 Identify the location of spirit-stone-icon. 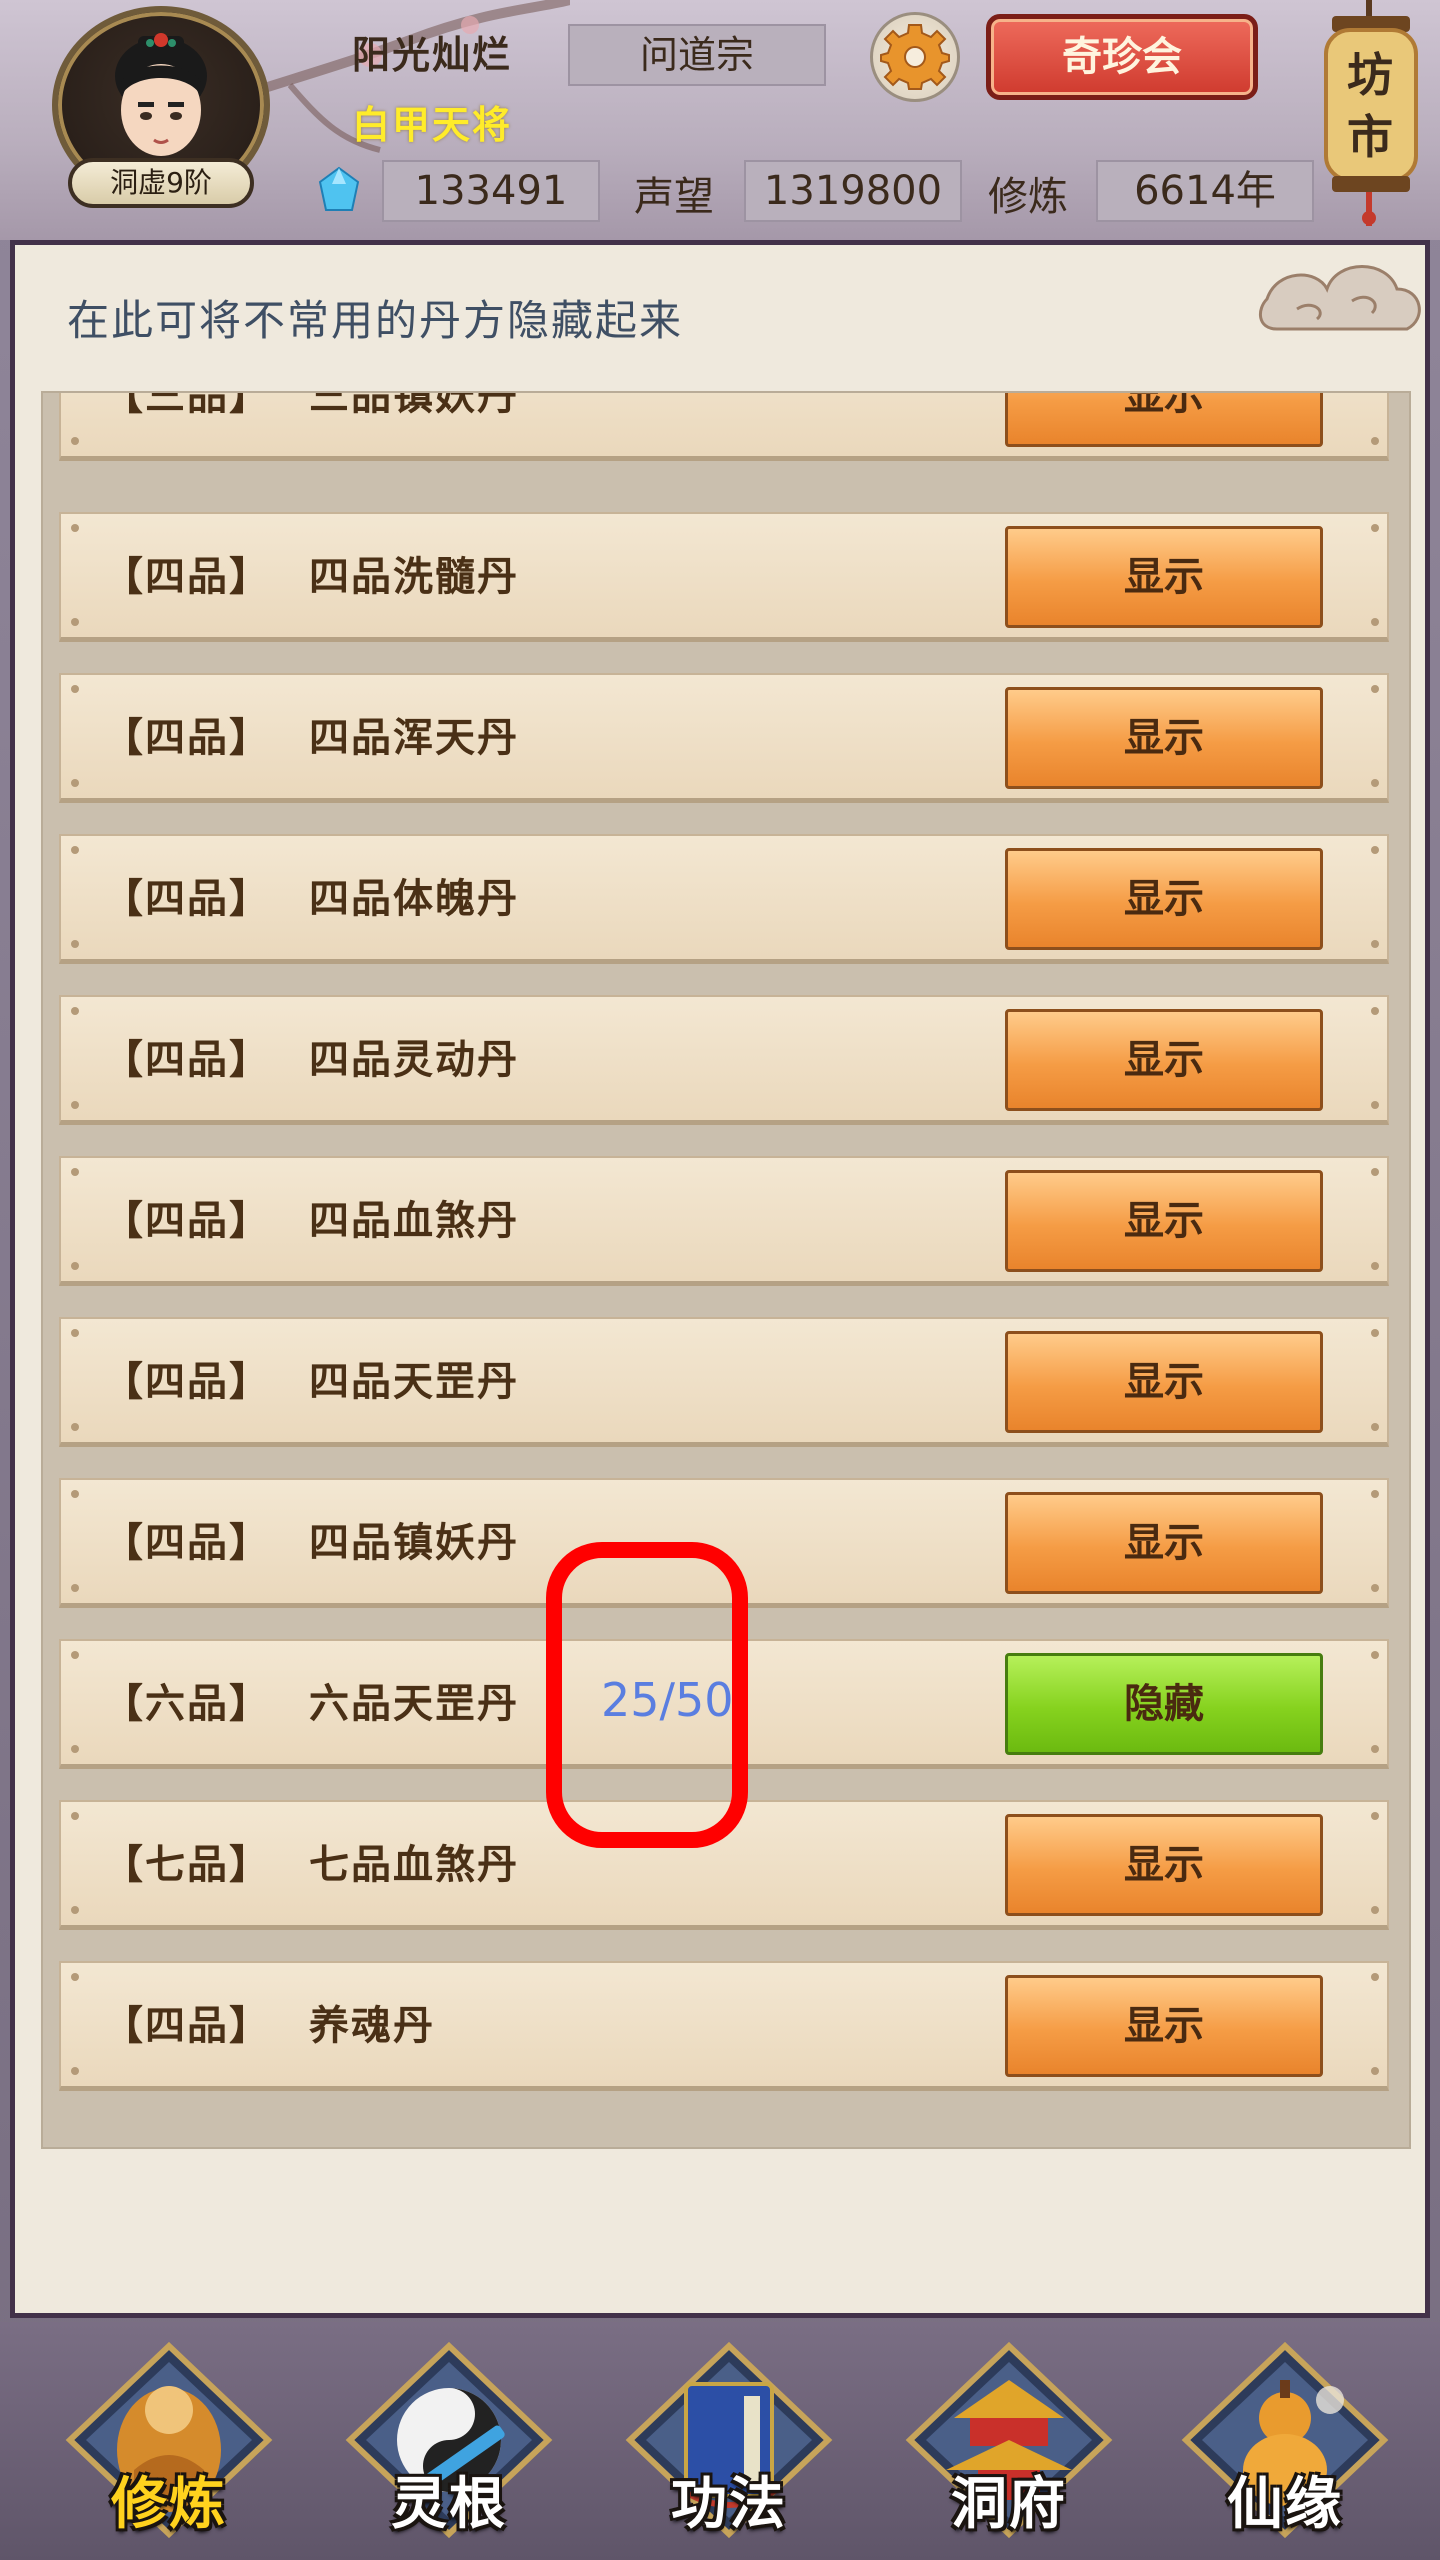
(339, 188).